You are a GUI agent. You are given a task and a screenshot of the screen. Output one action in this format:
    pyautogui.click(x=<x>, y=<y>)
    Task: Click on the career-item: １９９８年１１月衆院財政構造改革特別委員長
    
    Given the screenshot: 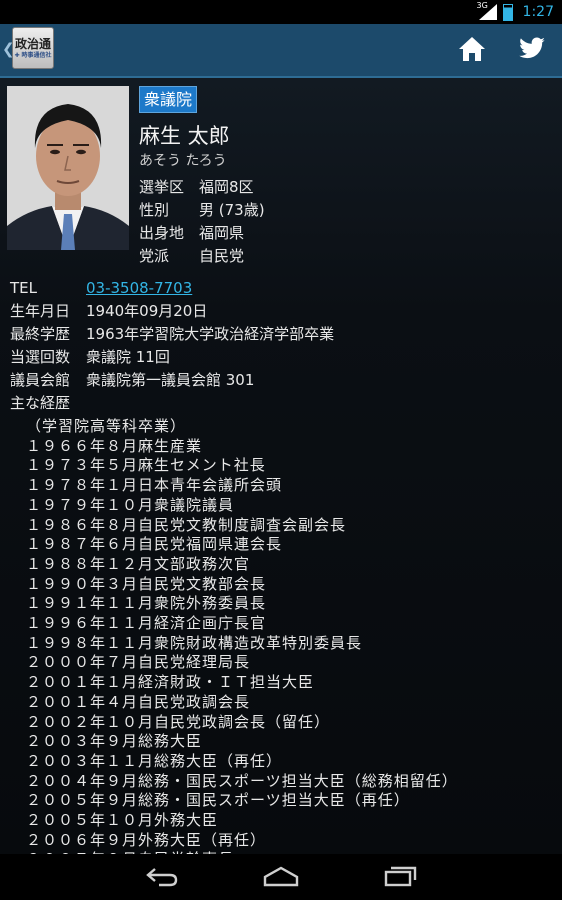 What is the action you would take?
    pyautogui.click(x=194, y=642)
    